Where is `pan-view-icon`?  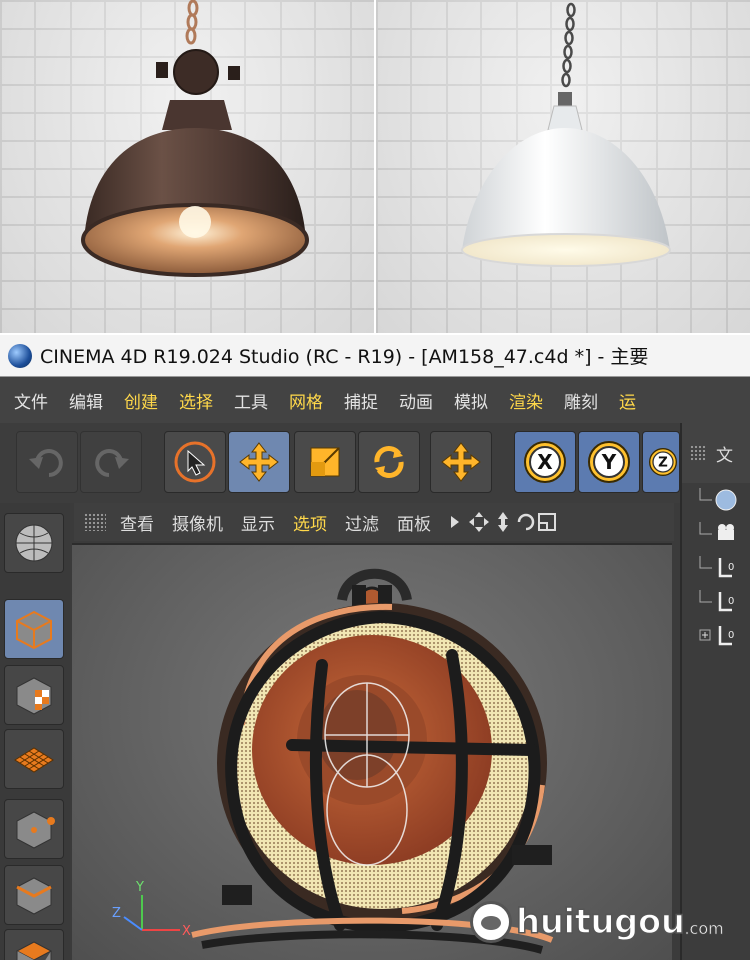 pan-view-icon is located at coordinates (479, 522).